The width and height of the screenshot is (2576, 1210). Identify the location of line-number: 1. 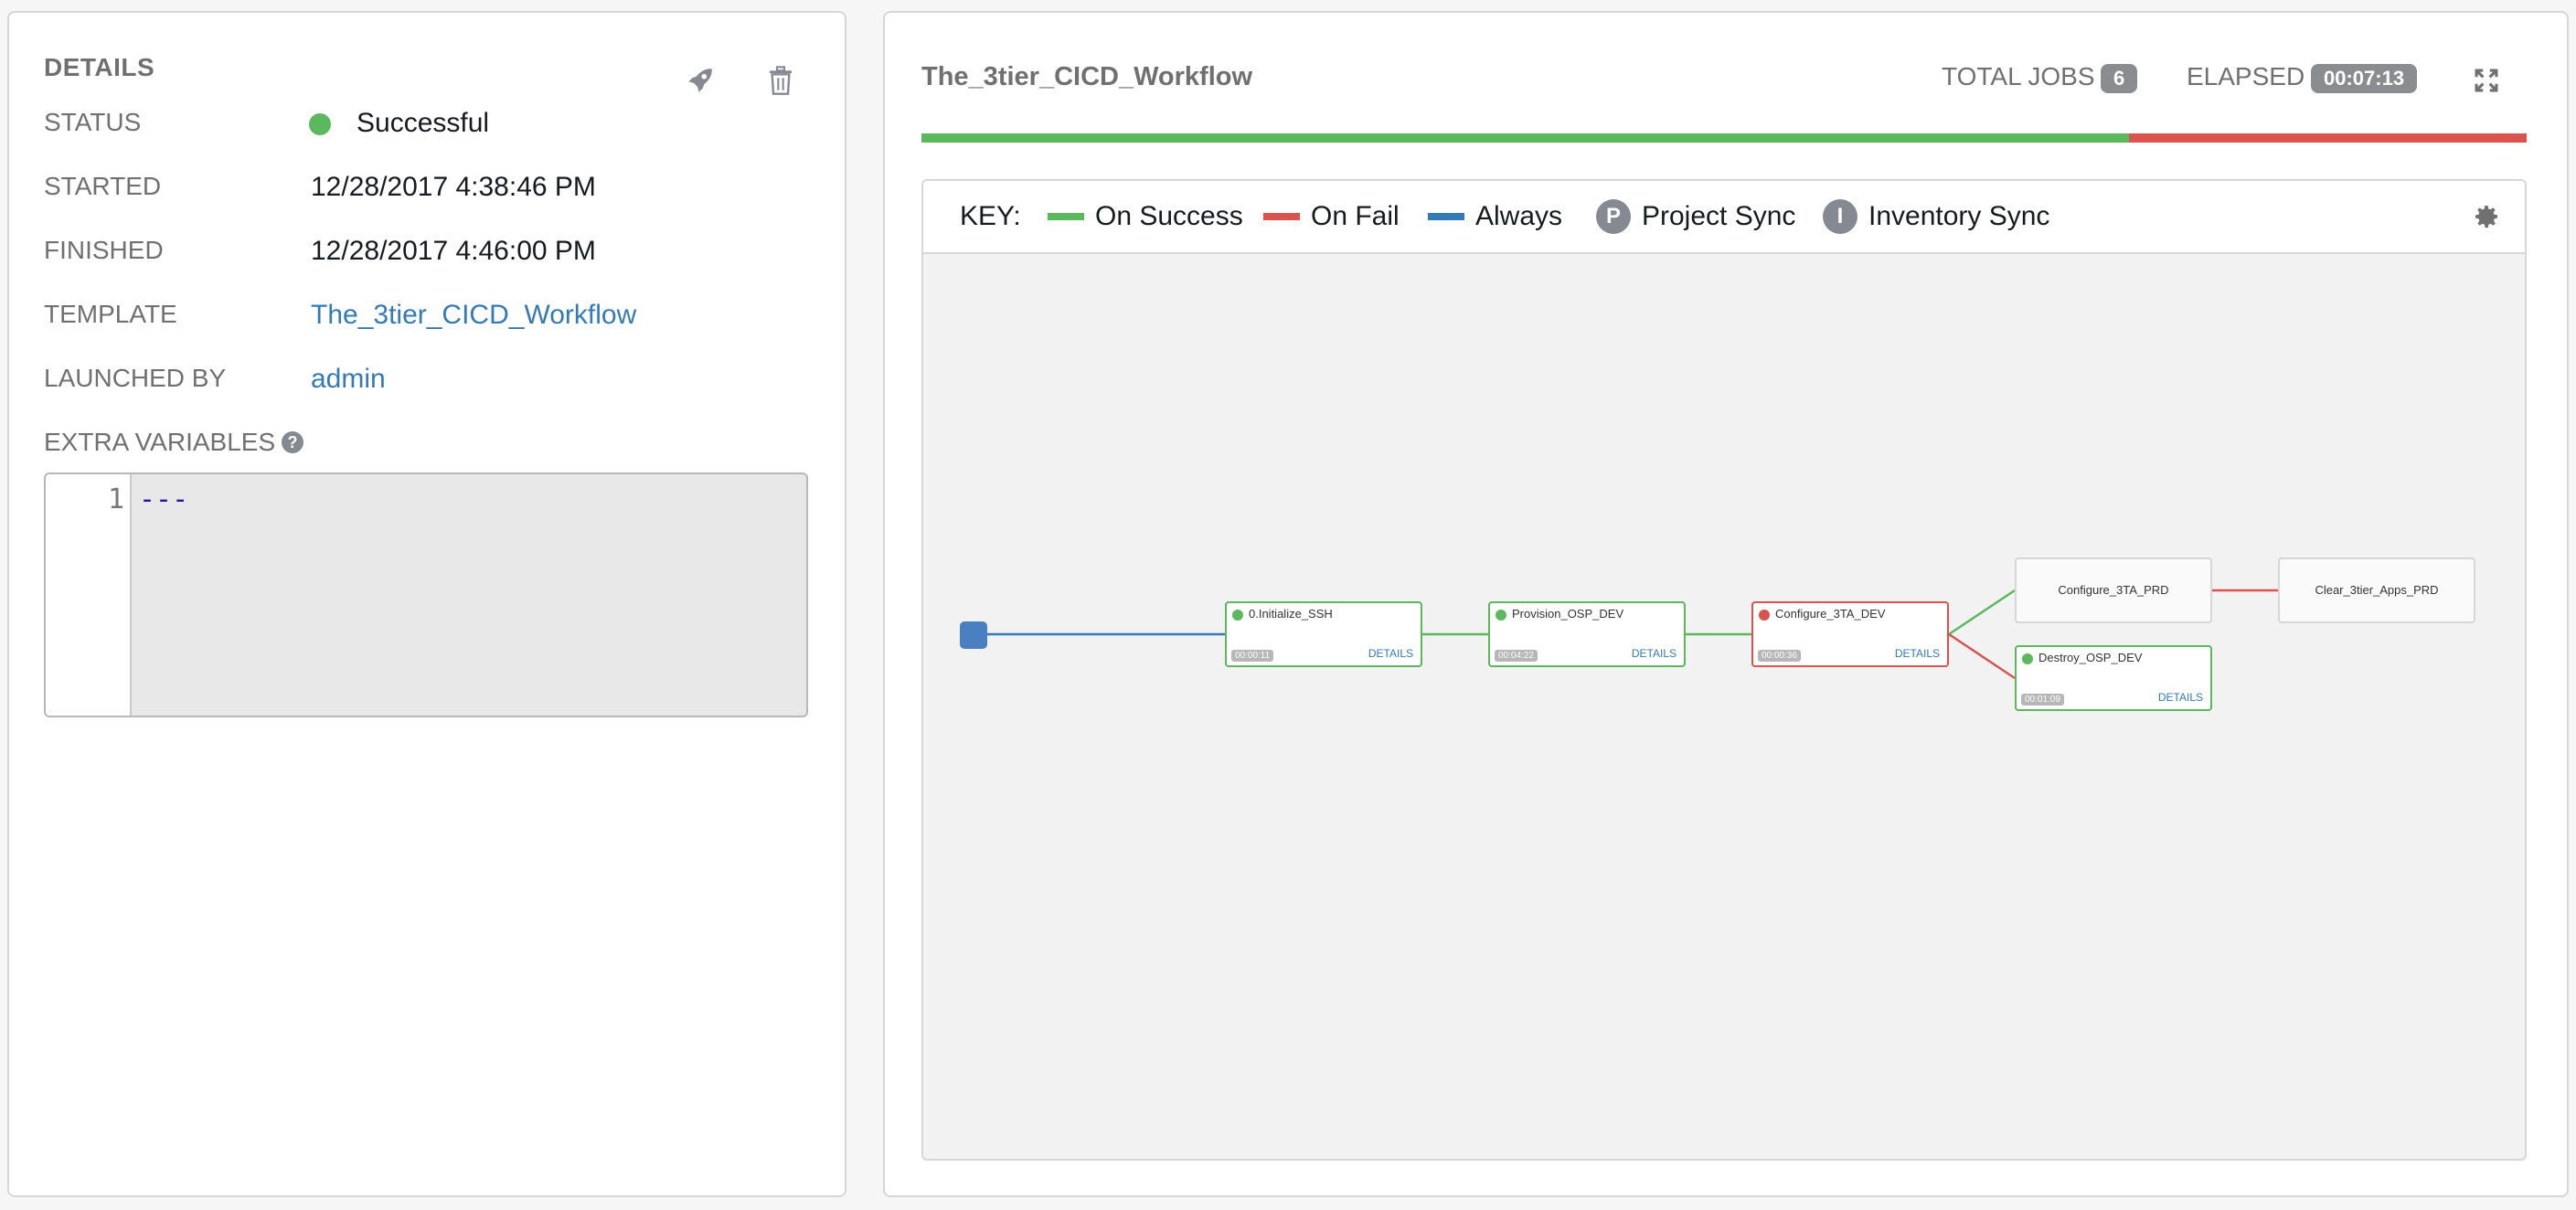
(115, 499).